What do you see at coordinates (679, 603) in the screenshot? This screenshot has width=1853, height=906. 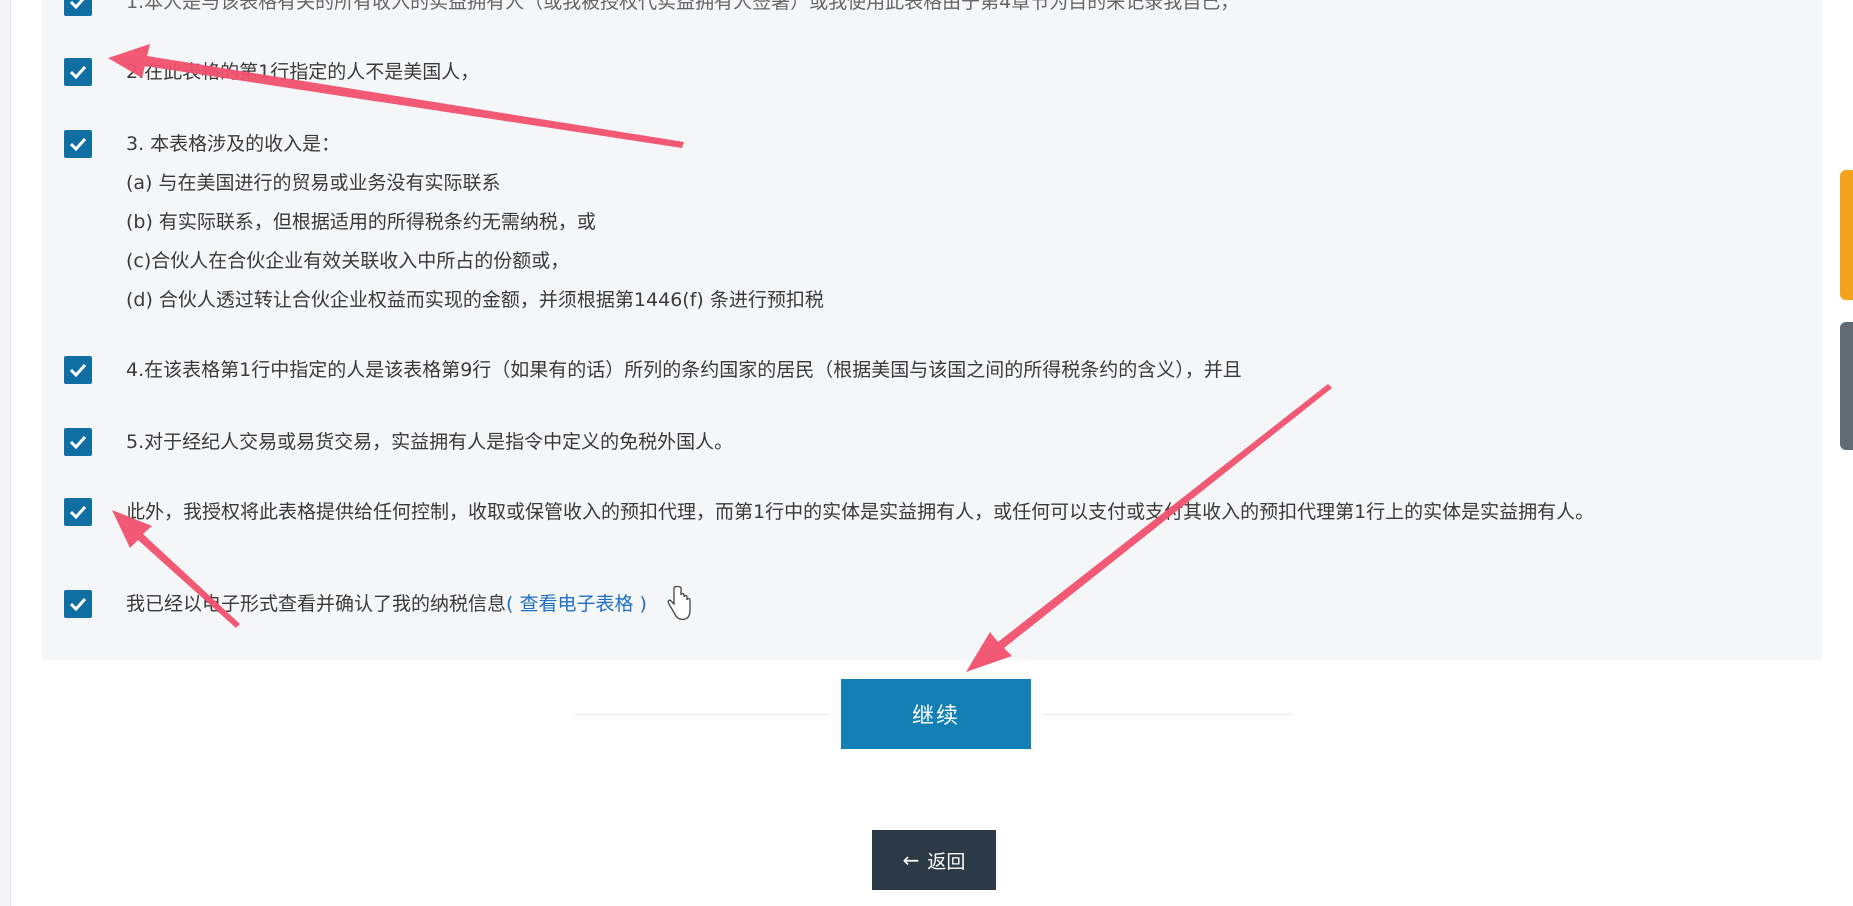 I see `hand-cursor-icon` at bounding box center [679, 603].